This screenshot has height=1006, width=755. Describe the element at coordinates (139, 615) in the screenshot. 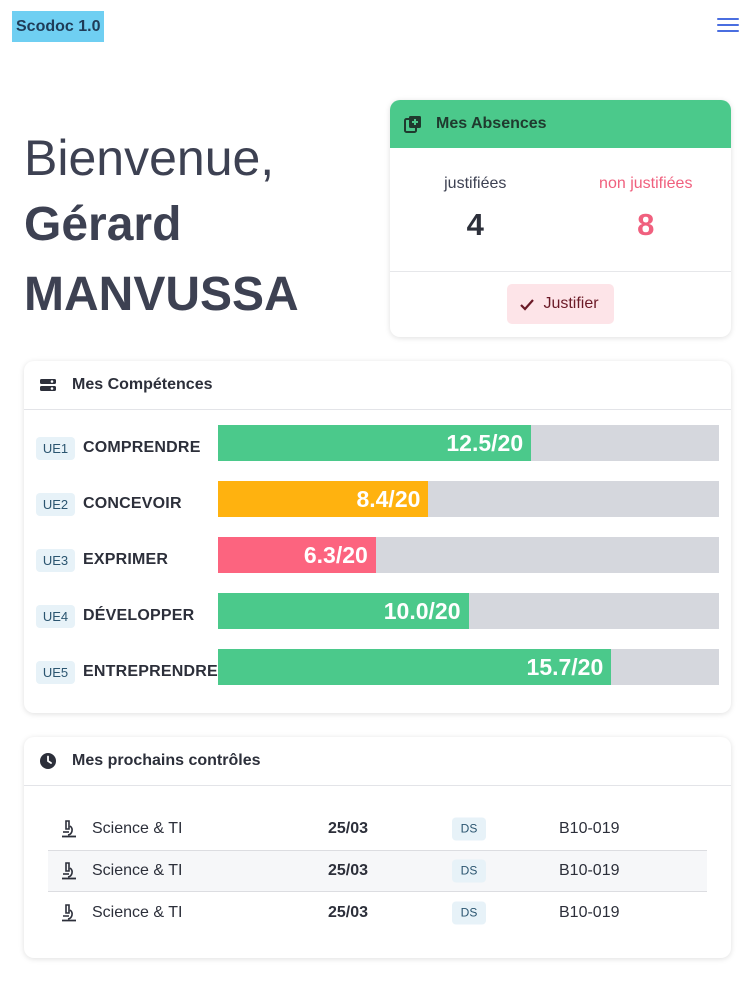

I see `competence-name: DÉVELOPPER` at that location.